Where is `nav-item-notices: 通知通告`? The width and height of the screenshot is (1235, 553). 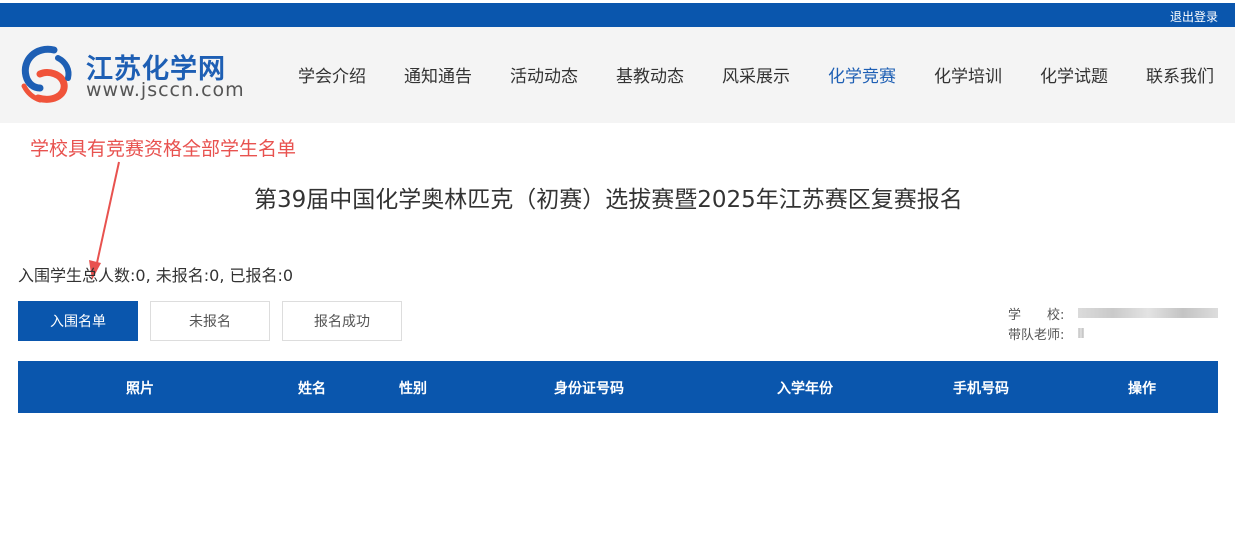 nav-item-notices: 通知通告 is located at coordinates (438, 74).